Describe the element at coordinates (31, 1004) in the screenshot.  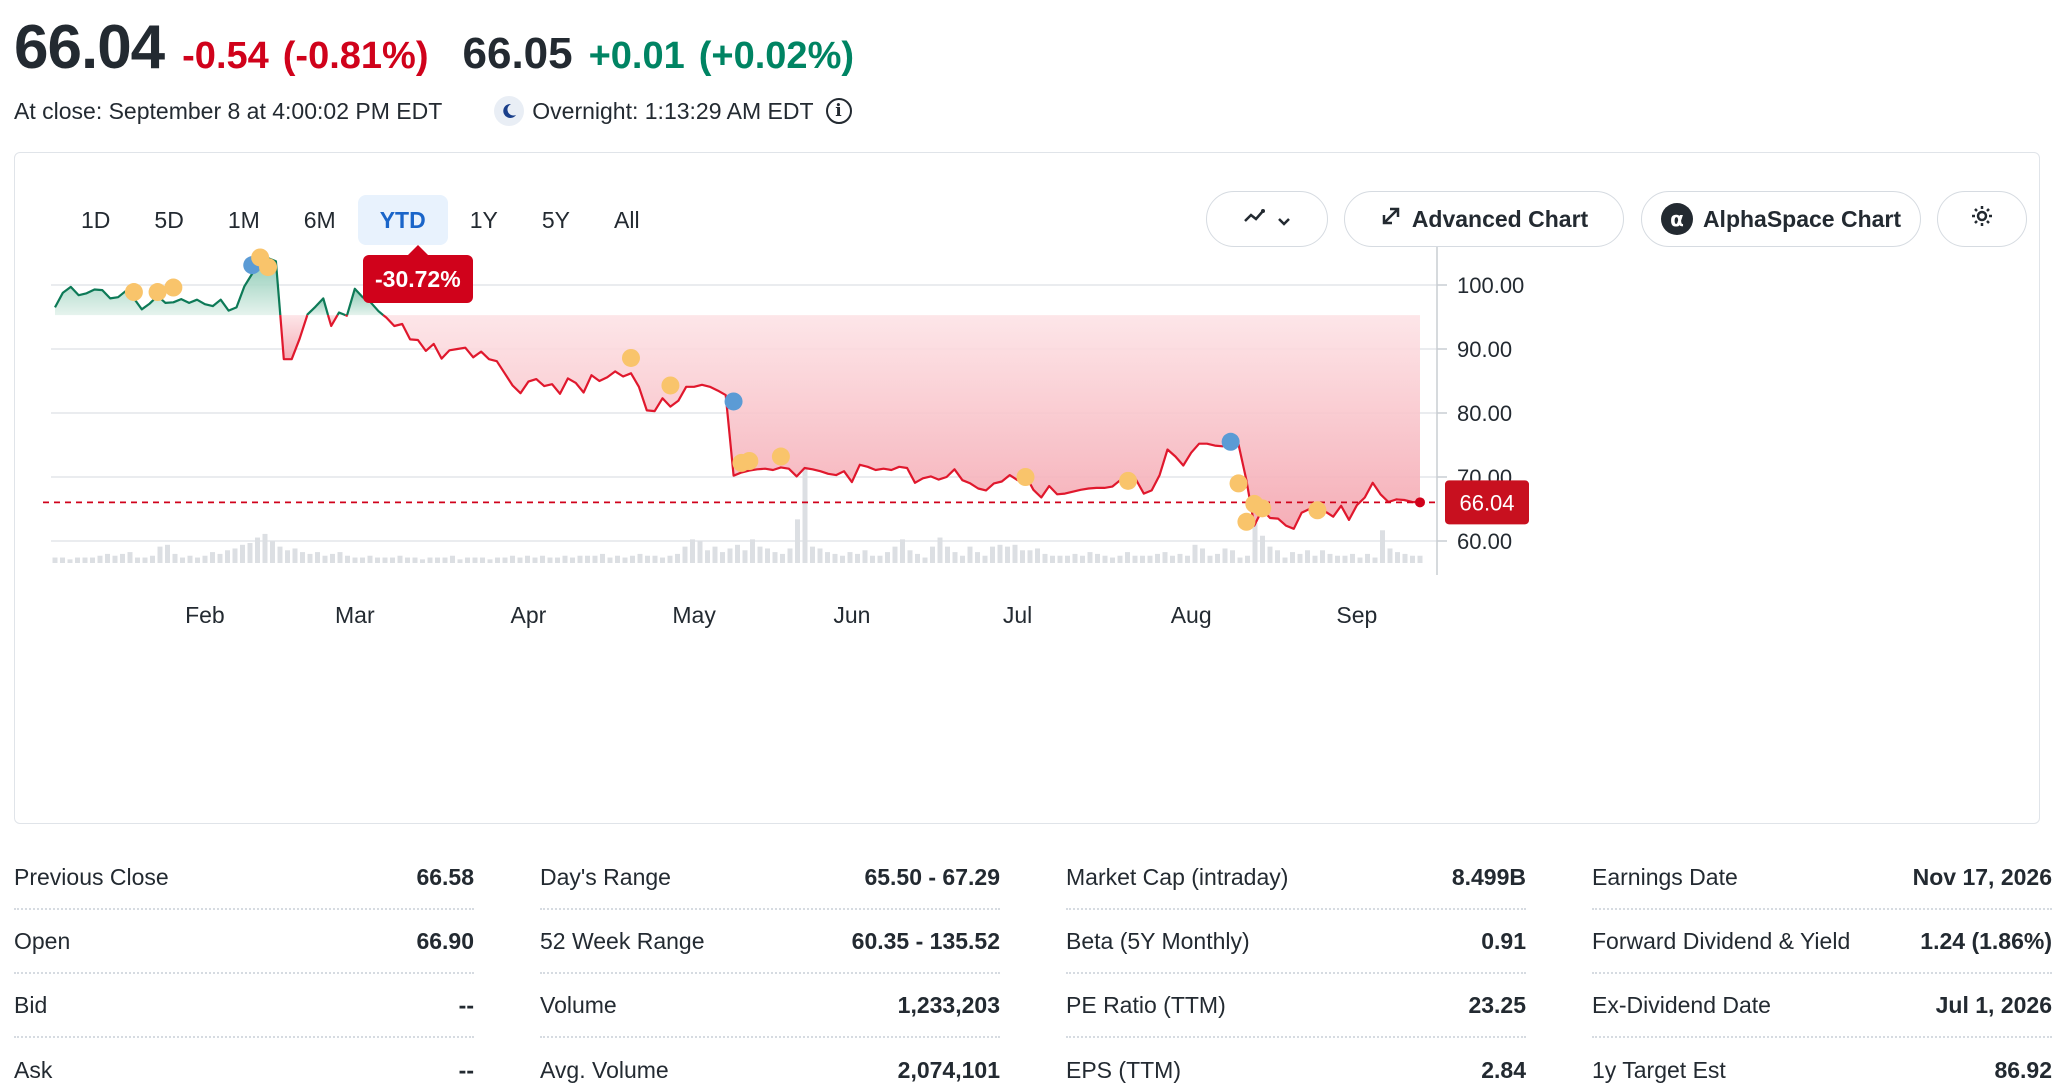
I see `stat-label: Bid` at that location.